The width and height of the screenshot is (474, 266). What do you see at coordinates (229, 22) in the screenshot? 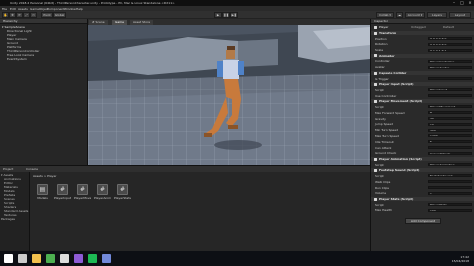
I see `scene-tab-bar: # Scene Game Asset Store` at bounding box center [229, 22].